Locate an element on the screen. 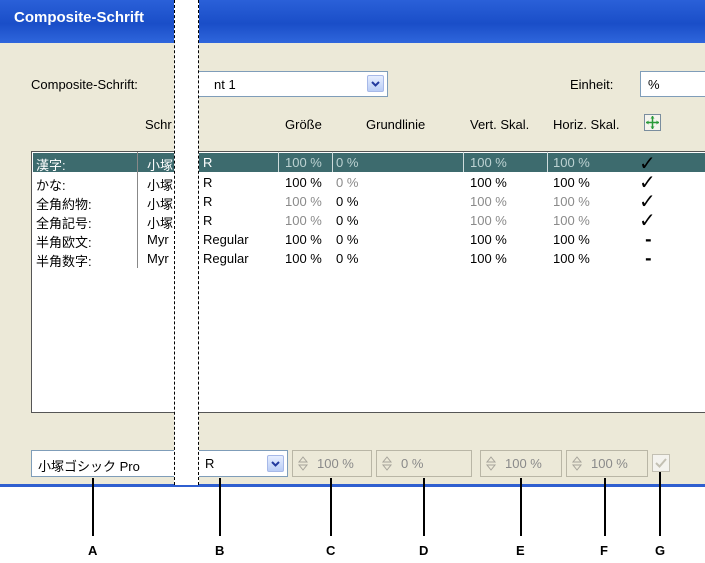  col-header-baseline: Grundlinie is located at coordinates (396, 124).